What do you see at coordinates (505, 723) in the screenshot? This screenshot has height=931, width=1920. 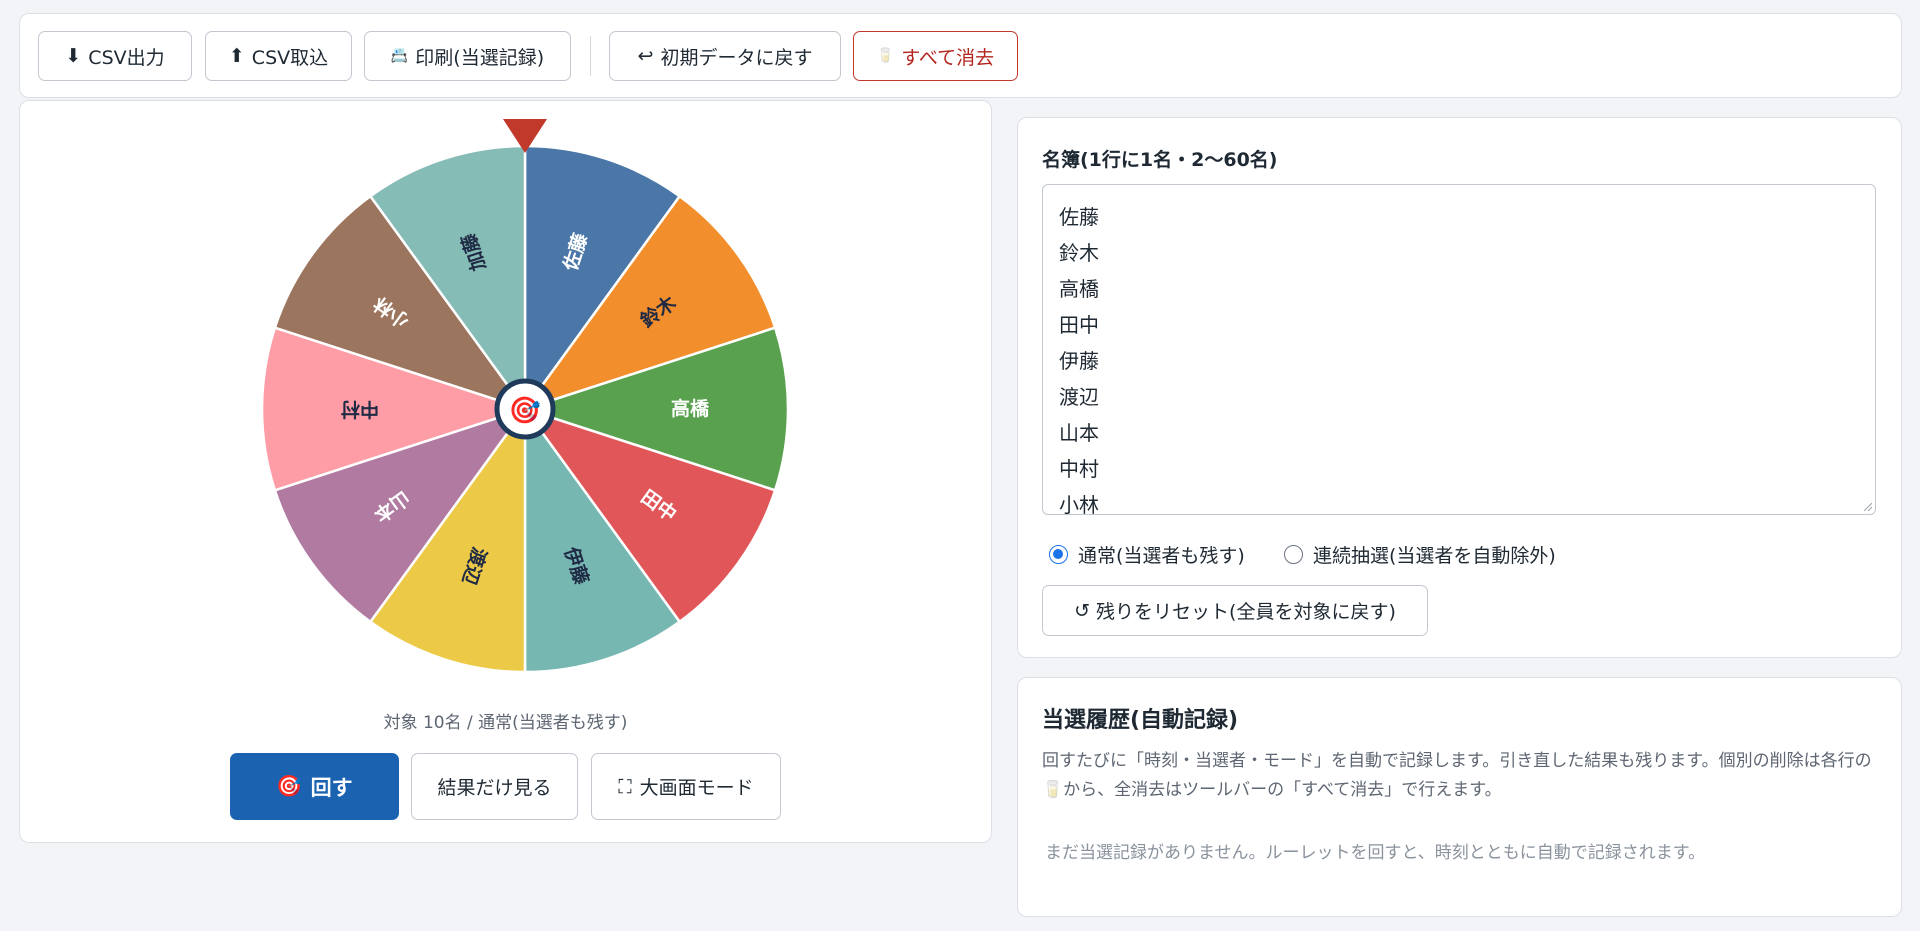 I see `wheel-status-text: 対象 10名 / 通常(当選者も残す)` at bounding box center [505, 723].